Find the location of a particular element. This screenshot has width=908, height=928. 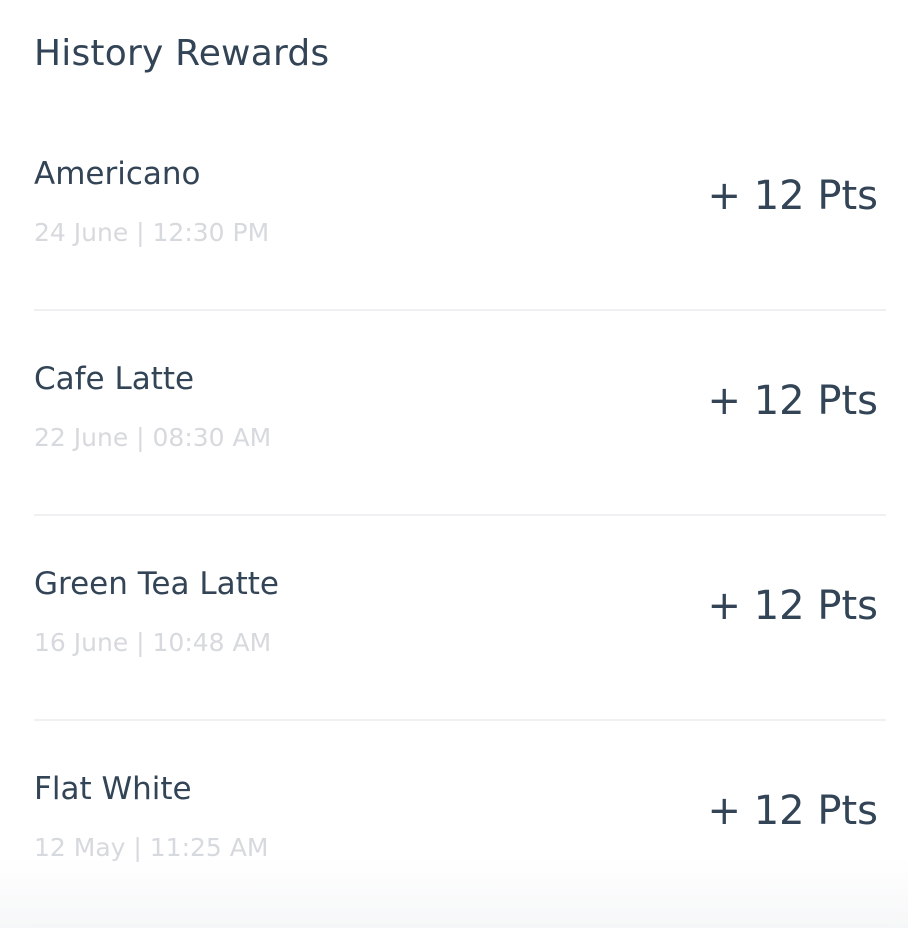

reward-item-name: Flat White is located at coordinates (113, 789).